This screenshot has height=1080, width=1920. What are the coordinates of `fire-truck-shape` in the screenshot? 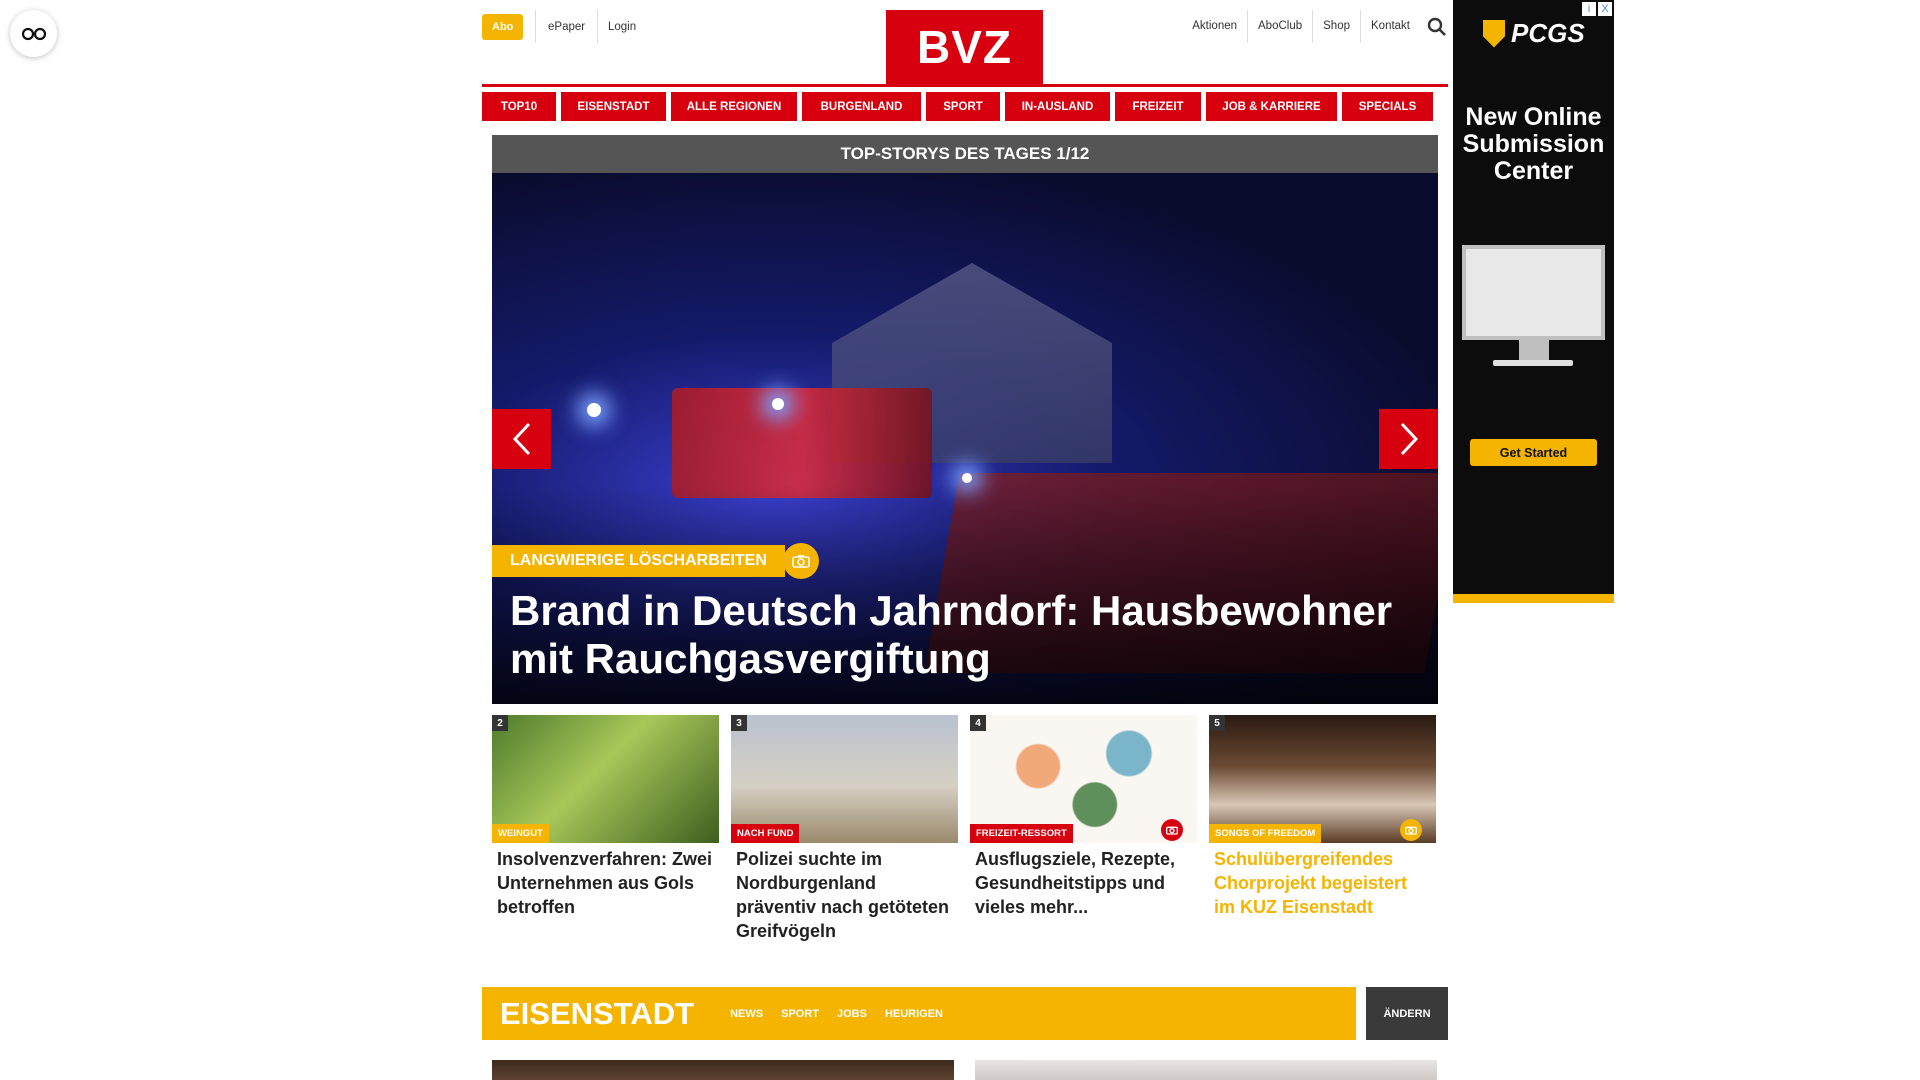 It's located at (802, 443).